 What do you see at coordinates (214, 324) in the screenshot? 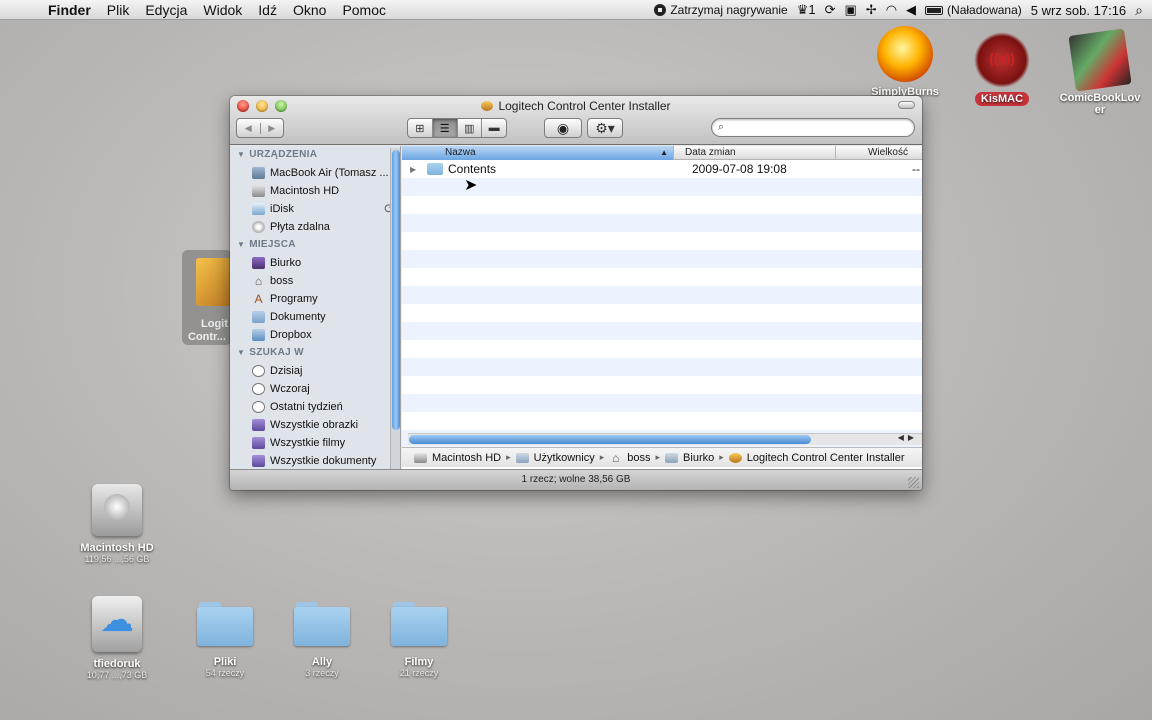
I see `installer-label-line1: Logit` at bounding box center [214, 324].